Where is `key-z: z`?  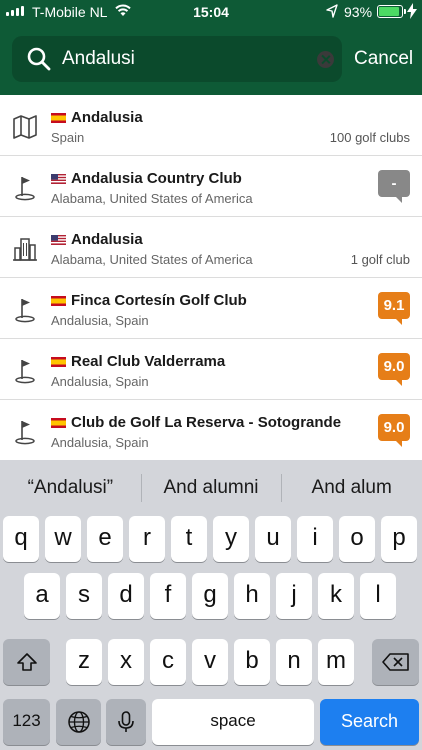 key-z: z is located at coordinates (84, 662).